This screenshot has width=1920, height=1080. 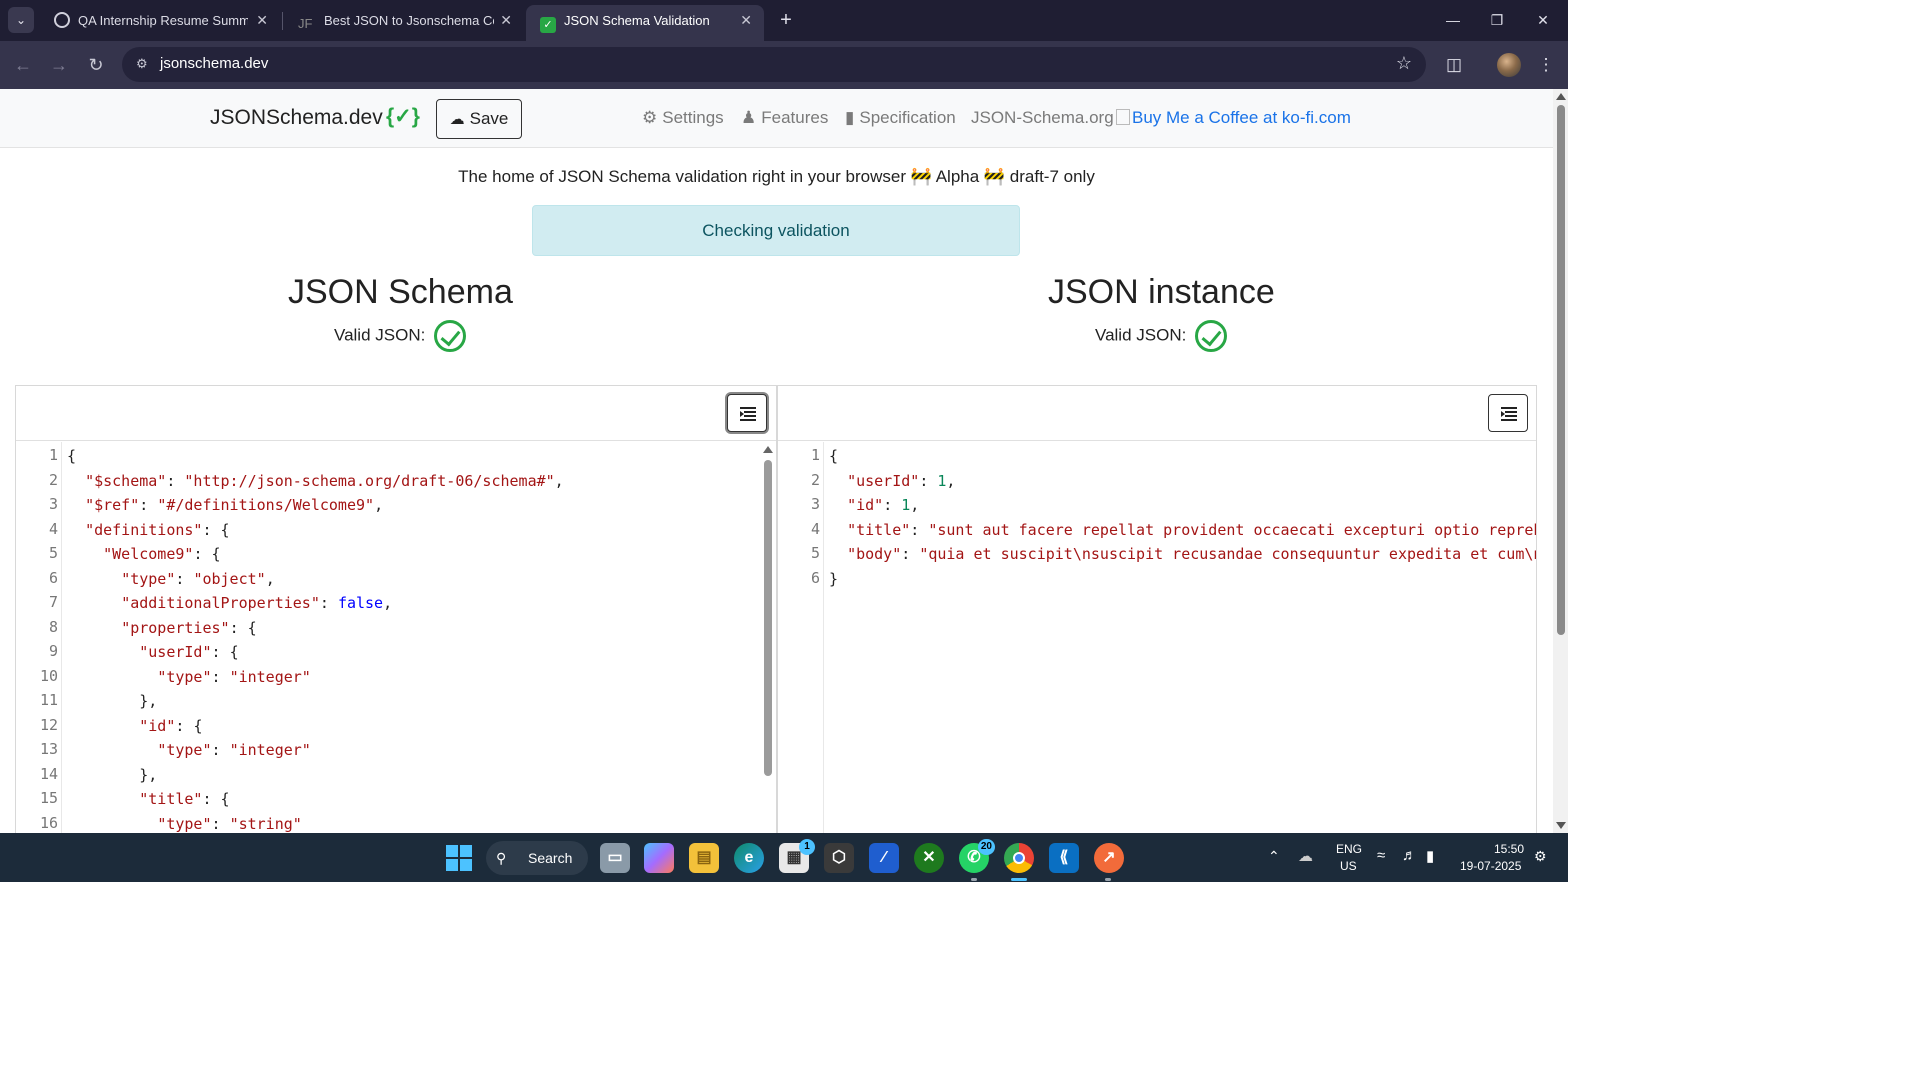 I want to click on schema-editor-scrollbar, so click(x=768, y=637).